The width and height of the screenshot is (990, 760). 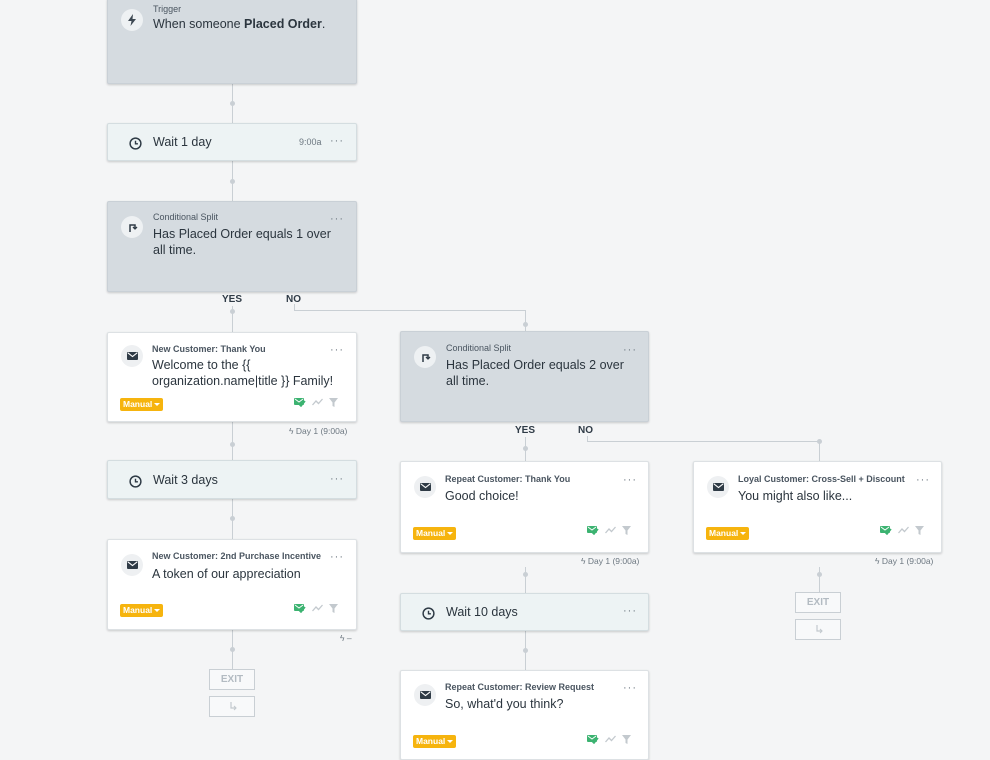 What do you see at coordinates (504, 704) in the screenshot?
I see `email-subject: So, what'd you think?` at bounding box center [504, 704].